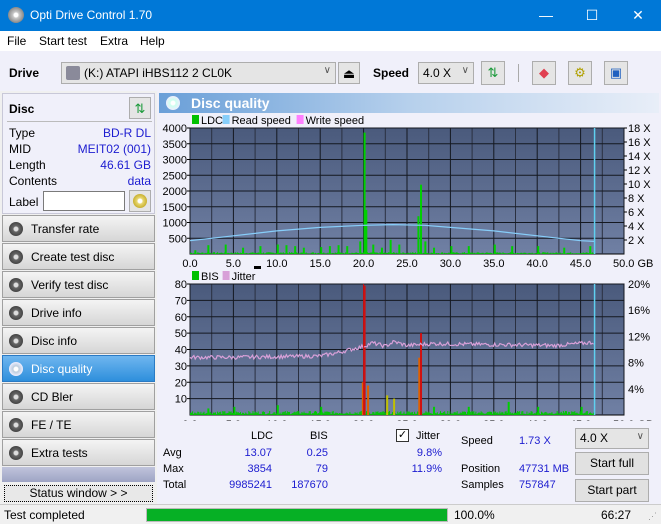 The width and height of the screenshot is (661, 524). What do you see at coordinates (319, 420) in the screenshot?
I see `x-tick-label: 15.0` at bounding box center [319, 420].